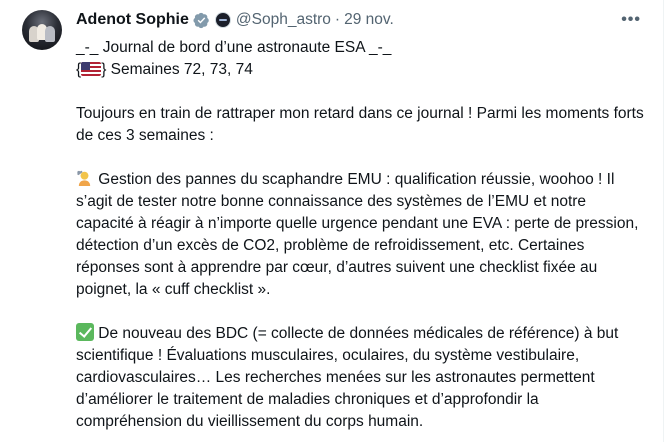 The width and height of the screenshot is (664, 442). Describe the element at coordinates (84, 178) in the screenshot. I see `mechanic-emoji` at that location.